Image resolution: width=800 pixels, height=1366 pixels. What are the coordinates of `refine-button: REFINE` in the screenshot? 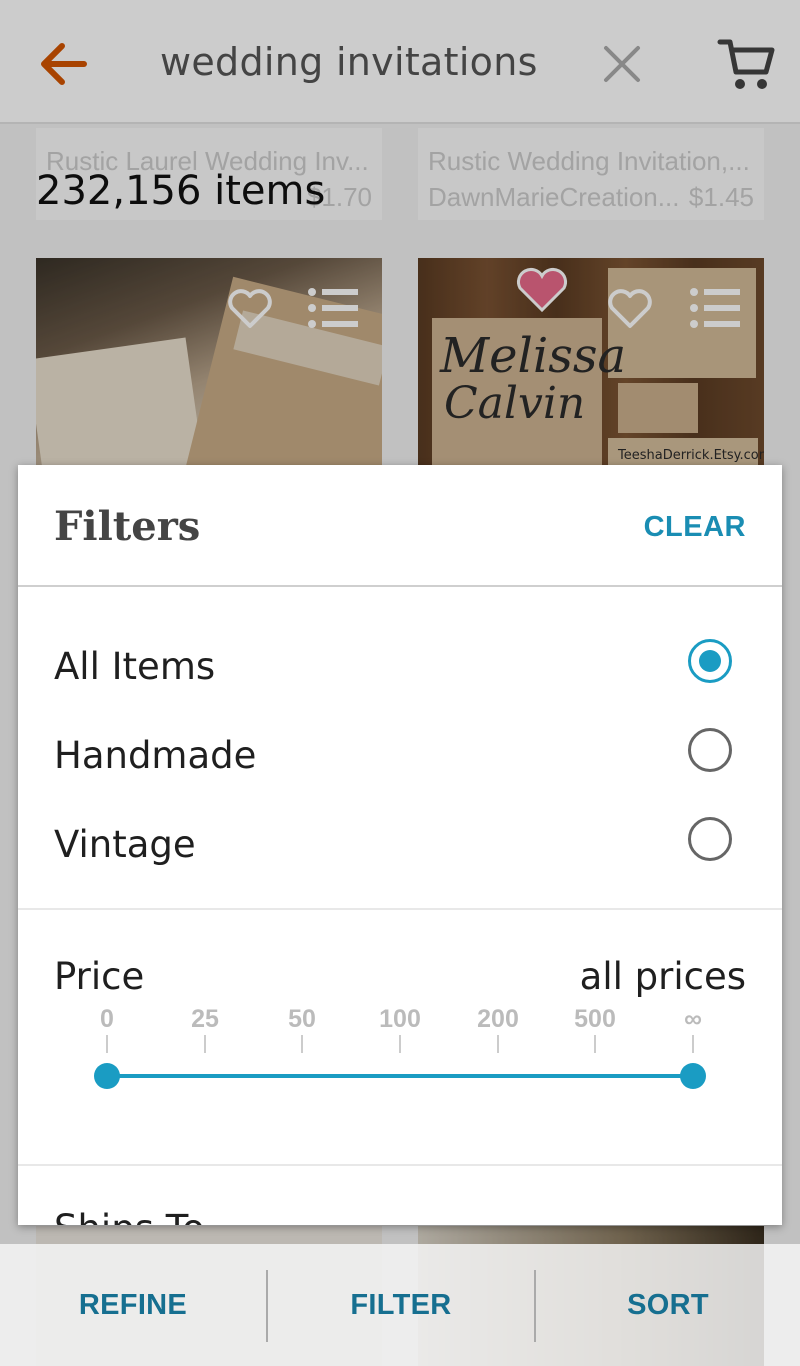 It's located at (133, 1305).